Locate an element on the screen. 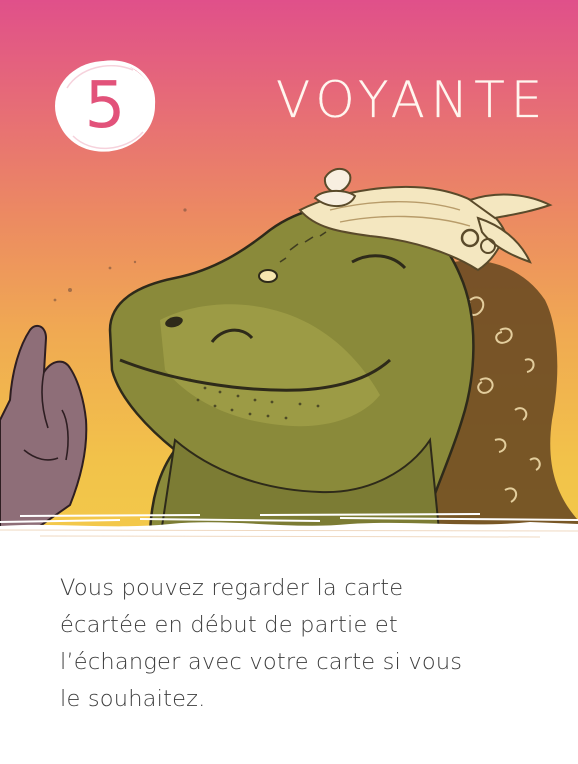 This screenshot has height=764, width=578. description-line: Vous pouvez regarder la carte is located at coordinates (232, 588).